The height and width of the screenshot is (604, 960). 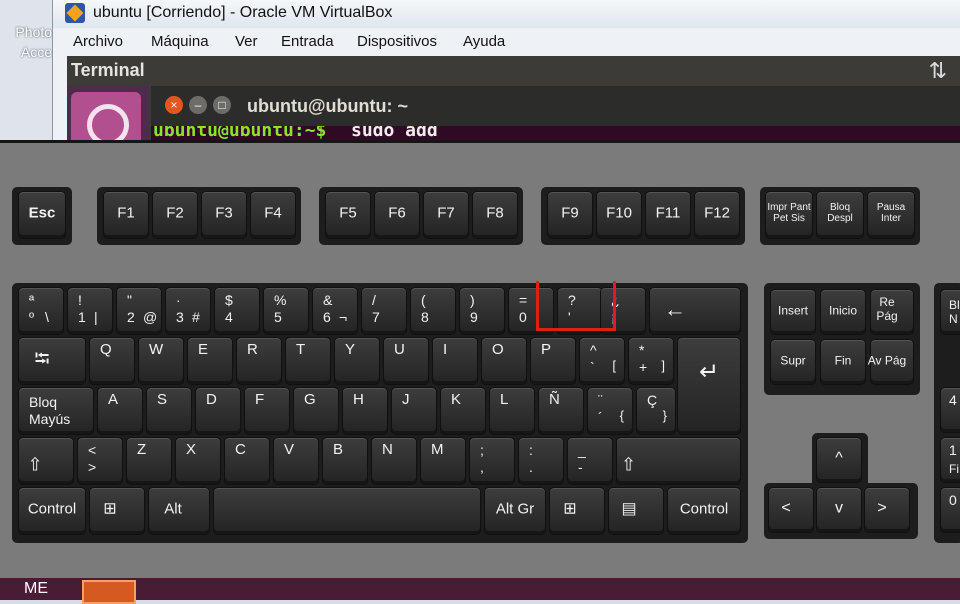 What do you see at coordinates (406, 361) in the screenshot?
I see `key-u: U` at bounding box center [406, 361].